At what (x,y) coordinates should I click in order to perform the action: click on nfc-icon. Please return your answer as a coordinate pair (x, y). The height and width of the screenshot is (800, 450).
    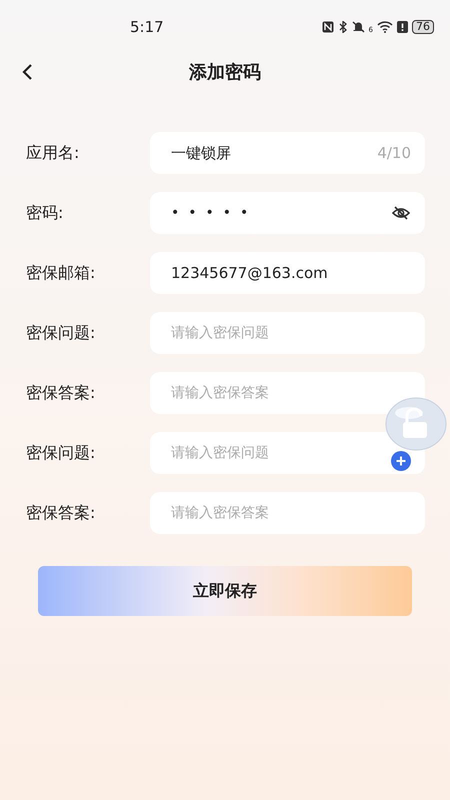
    Looking at the image, I should click on (328, 27).